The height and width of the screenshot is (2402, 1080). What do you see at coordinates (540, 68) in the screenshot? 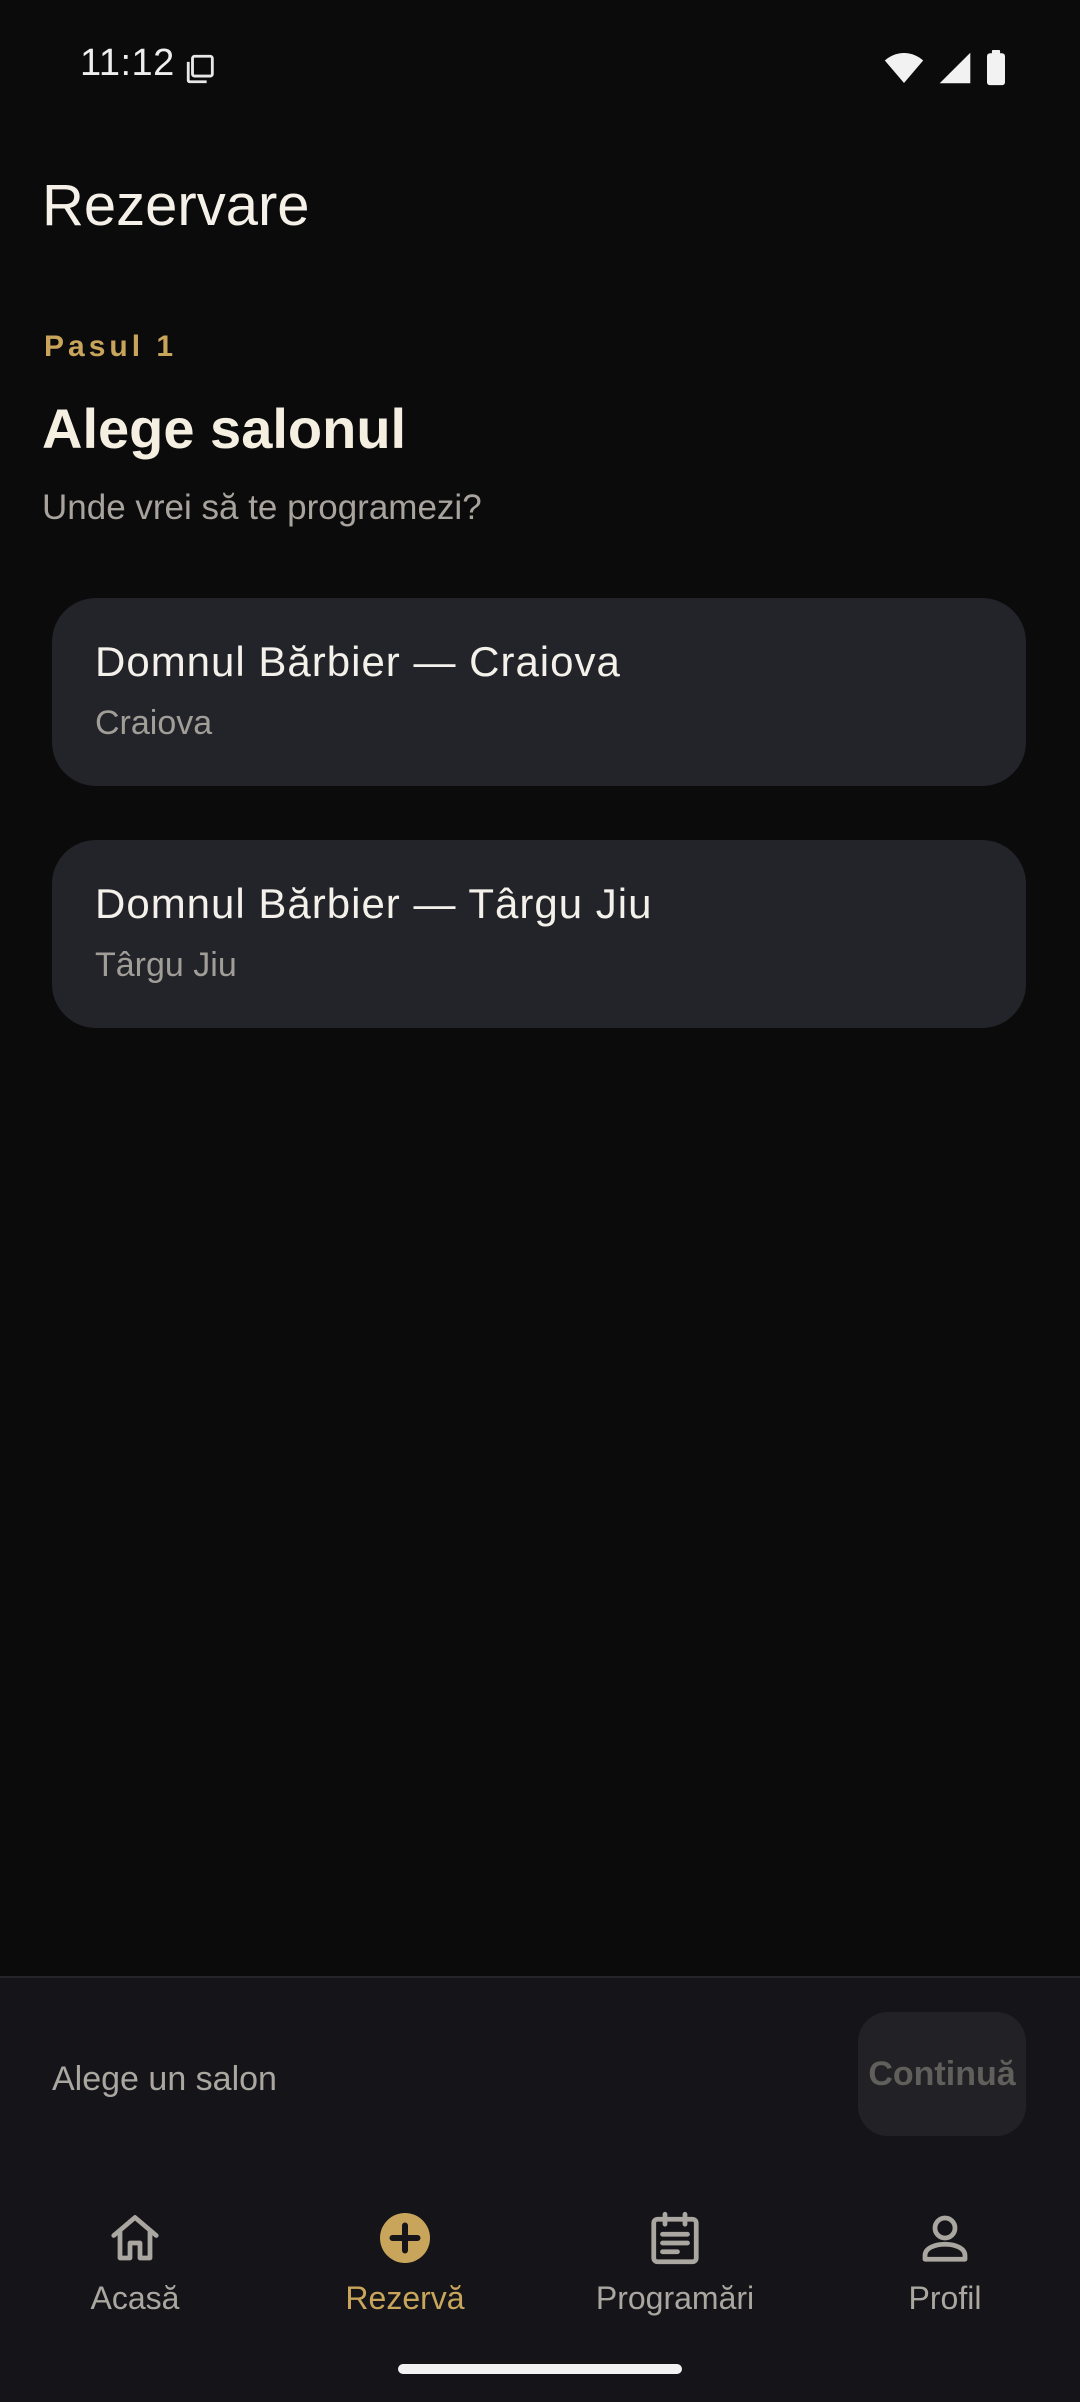
I see `status-bar: 11:12` at bounding box center [540, 68].